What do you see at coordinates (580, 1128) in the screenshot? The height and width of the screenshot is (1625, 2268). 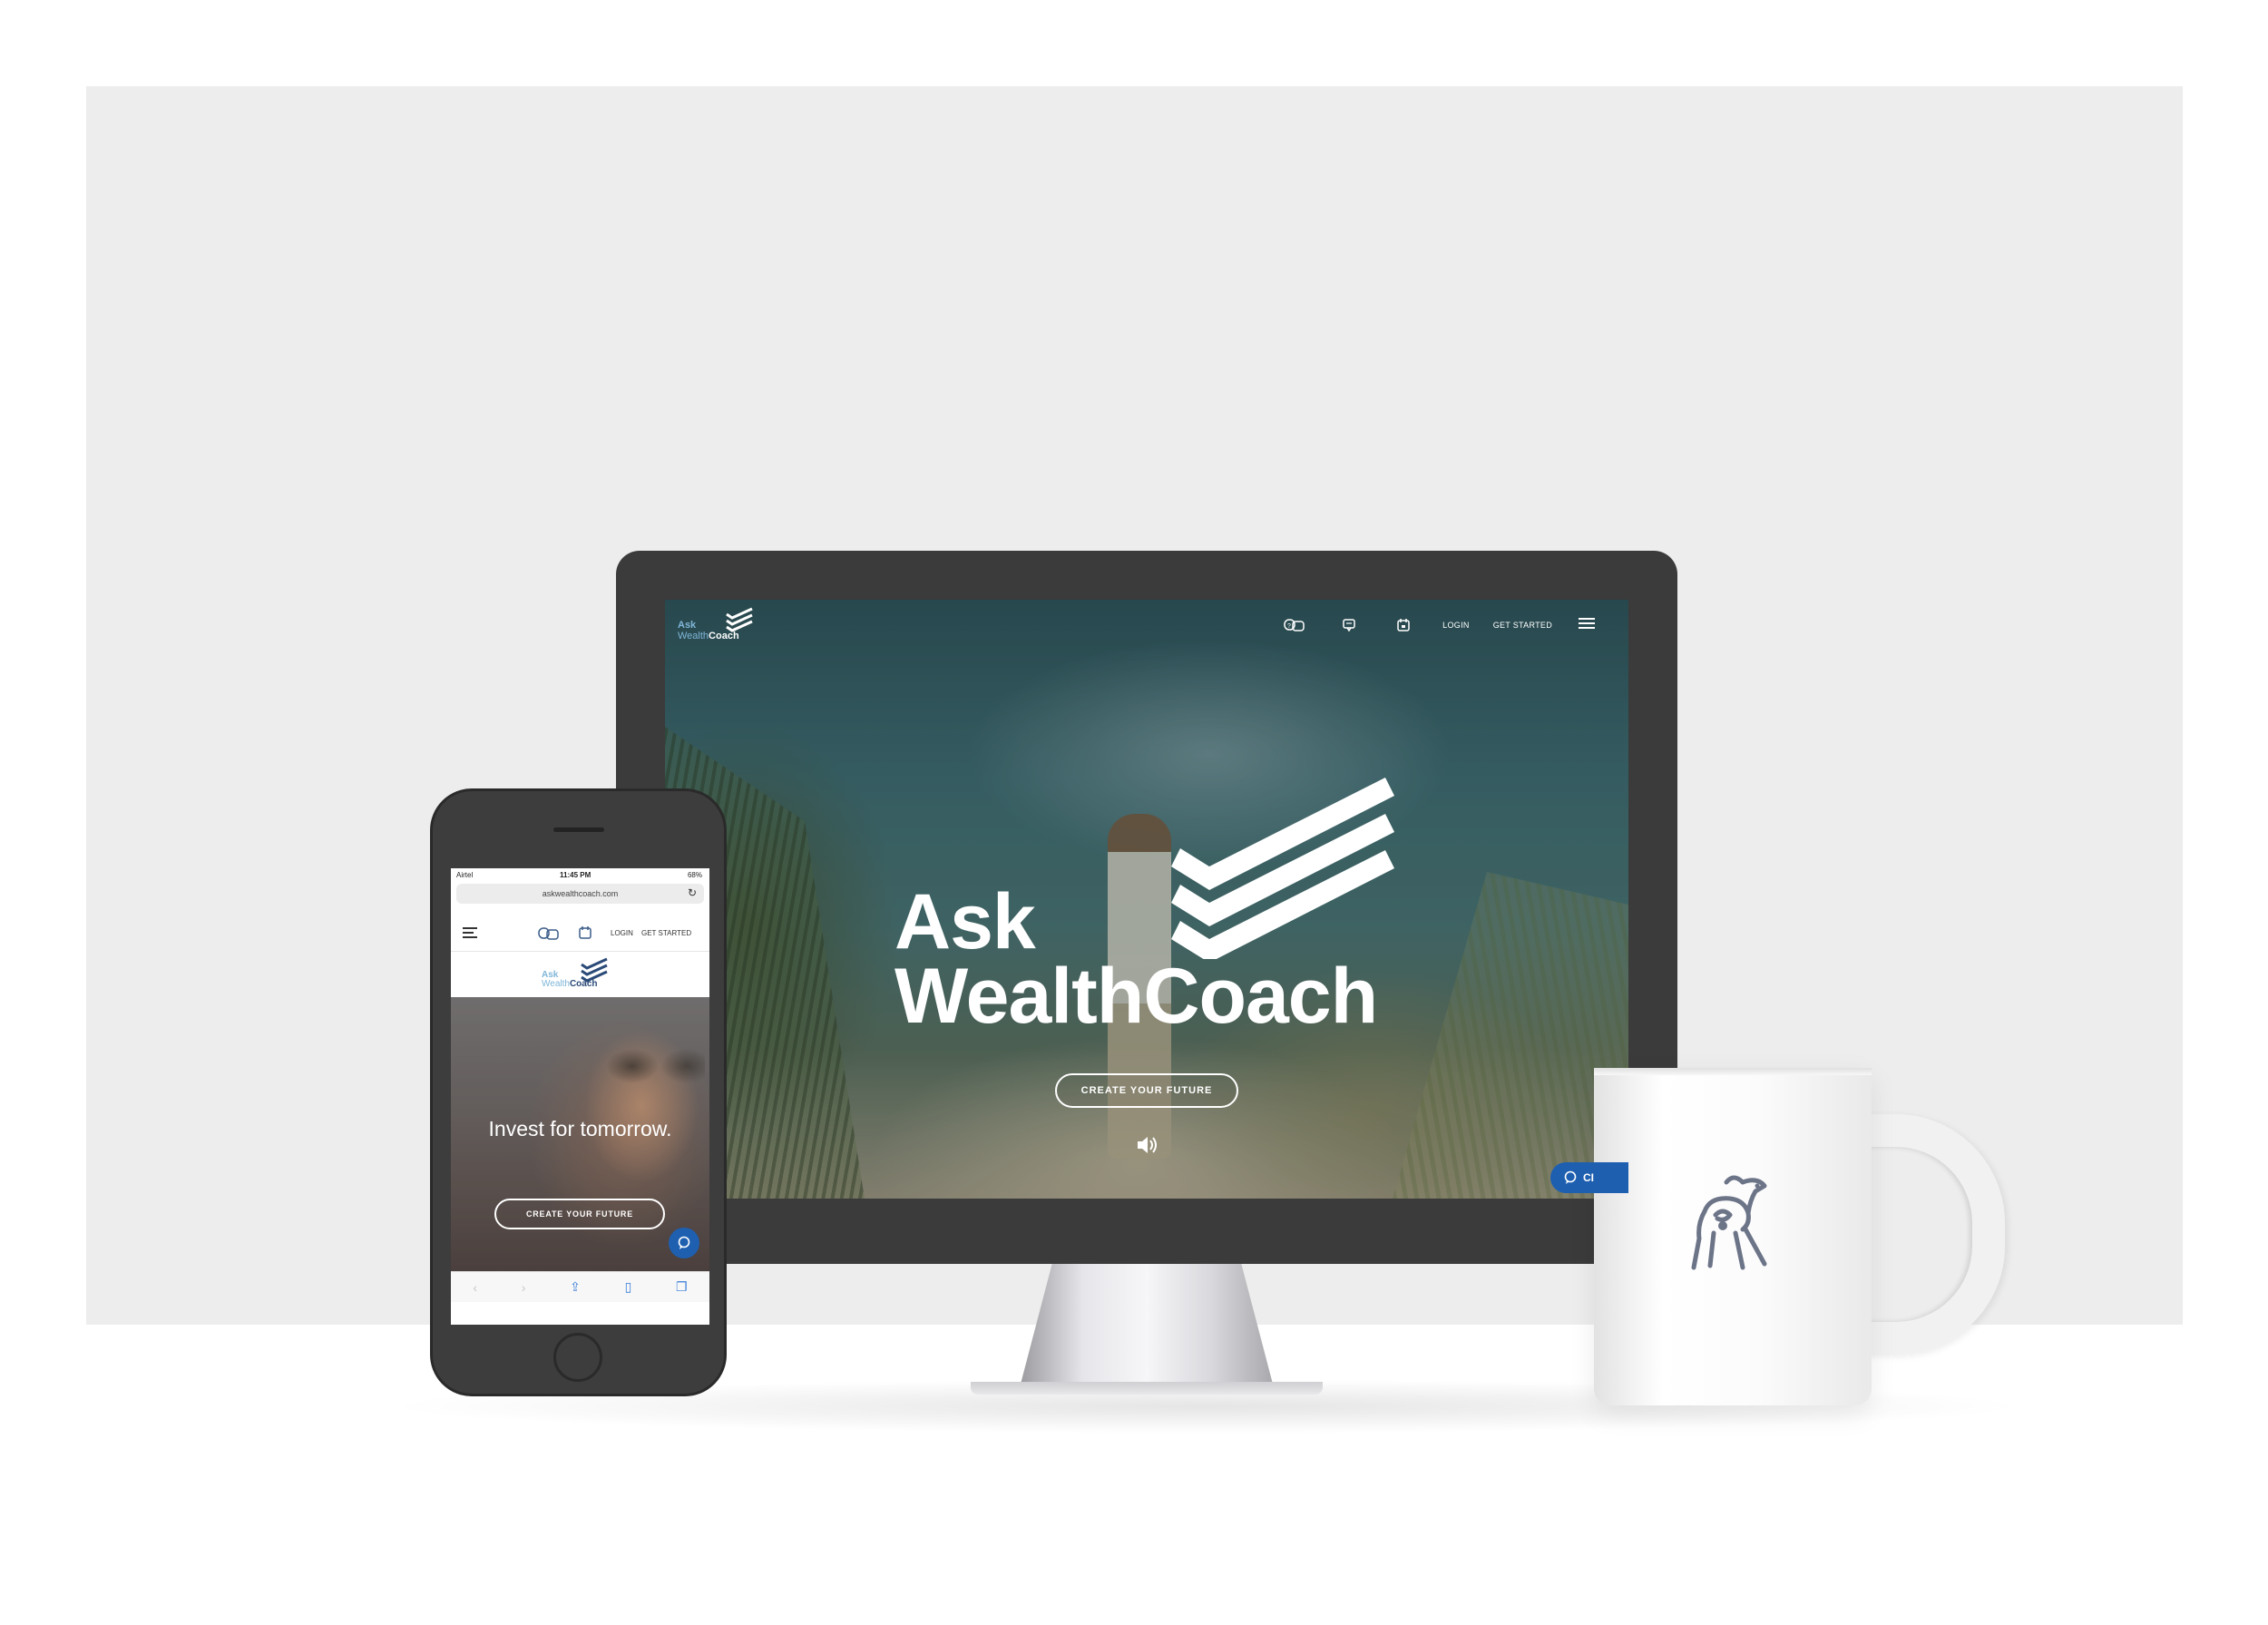 I see `mobile-hero-headline: Invest for tomorrow.` at bounding box center [580, 1128].